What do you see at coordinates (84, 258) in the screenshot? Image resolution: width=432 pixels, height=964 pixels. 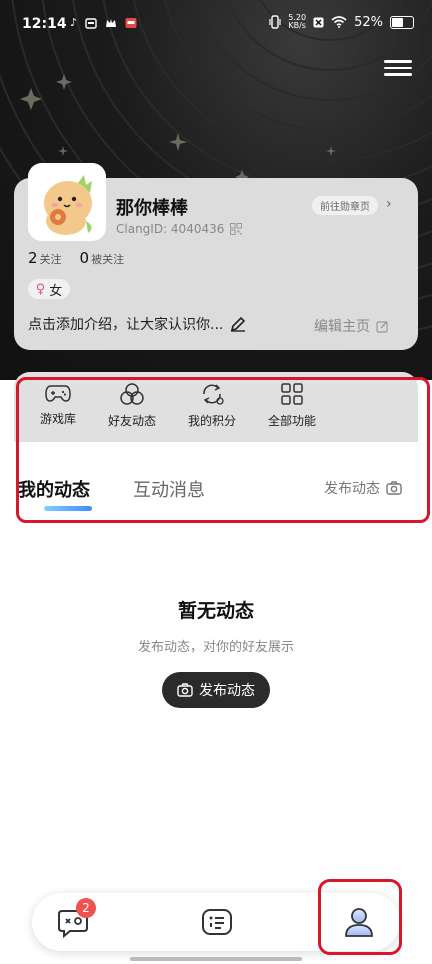 I see `followers-count: 0` at bounding box center [84, 258].